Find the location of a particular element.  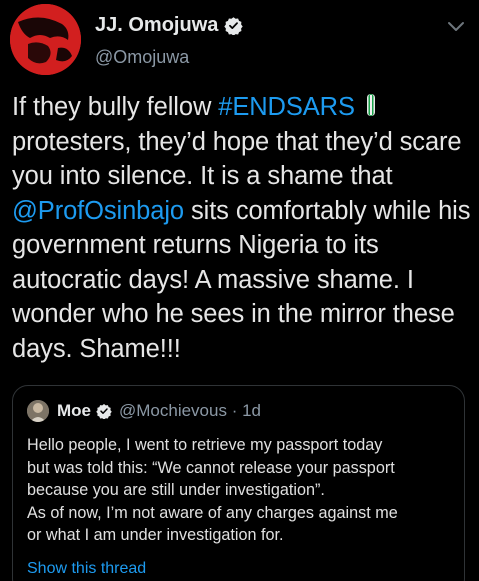

mention-link: @ProfOsinbajo is located at coordinates (98, 211).